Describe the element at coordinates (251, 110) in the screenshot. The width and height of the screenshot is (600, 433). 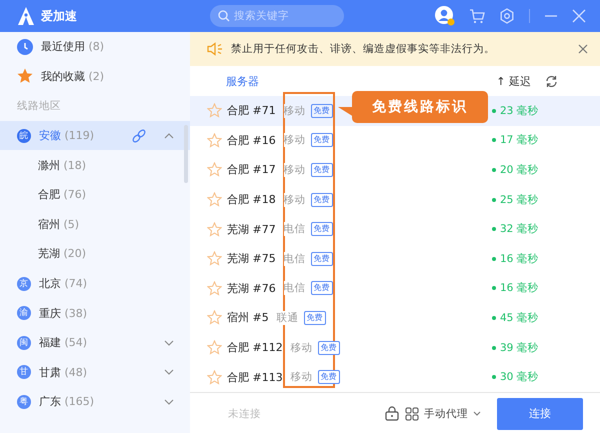
I see `server-name: 合肥 #71` at that location.